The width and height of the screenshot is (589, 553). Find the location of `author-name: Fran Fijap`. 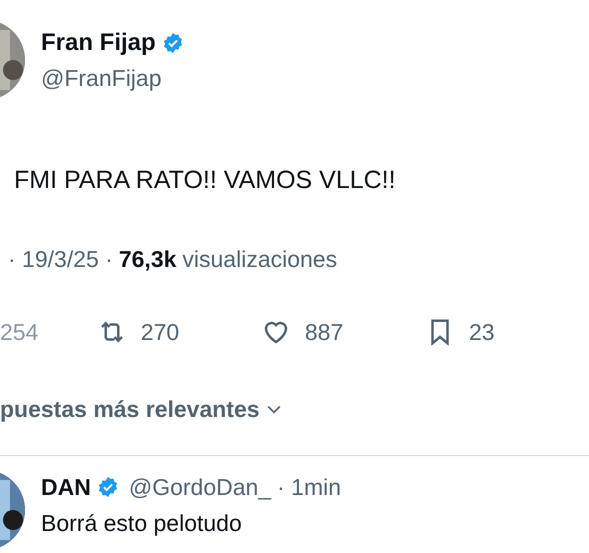

author-name: Fran Fijap is located at coordinates (98, 42).